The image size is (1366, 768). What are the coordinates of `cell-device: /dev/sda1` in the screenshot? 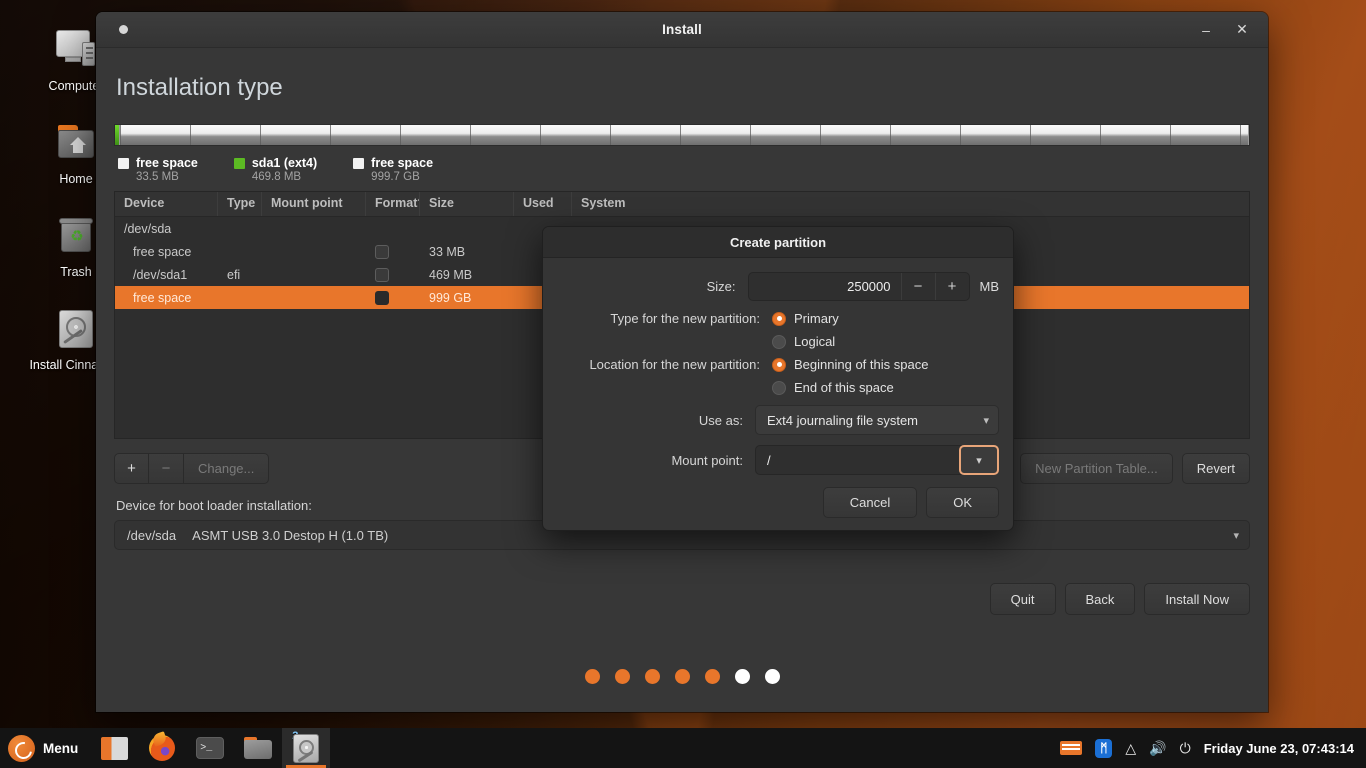 It's located at (160, 274).